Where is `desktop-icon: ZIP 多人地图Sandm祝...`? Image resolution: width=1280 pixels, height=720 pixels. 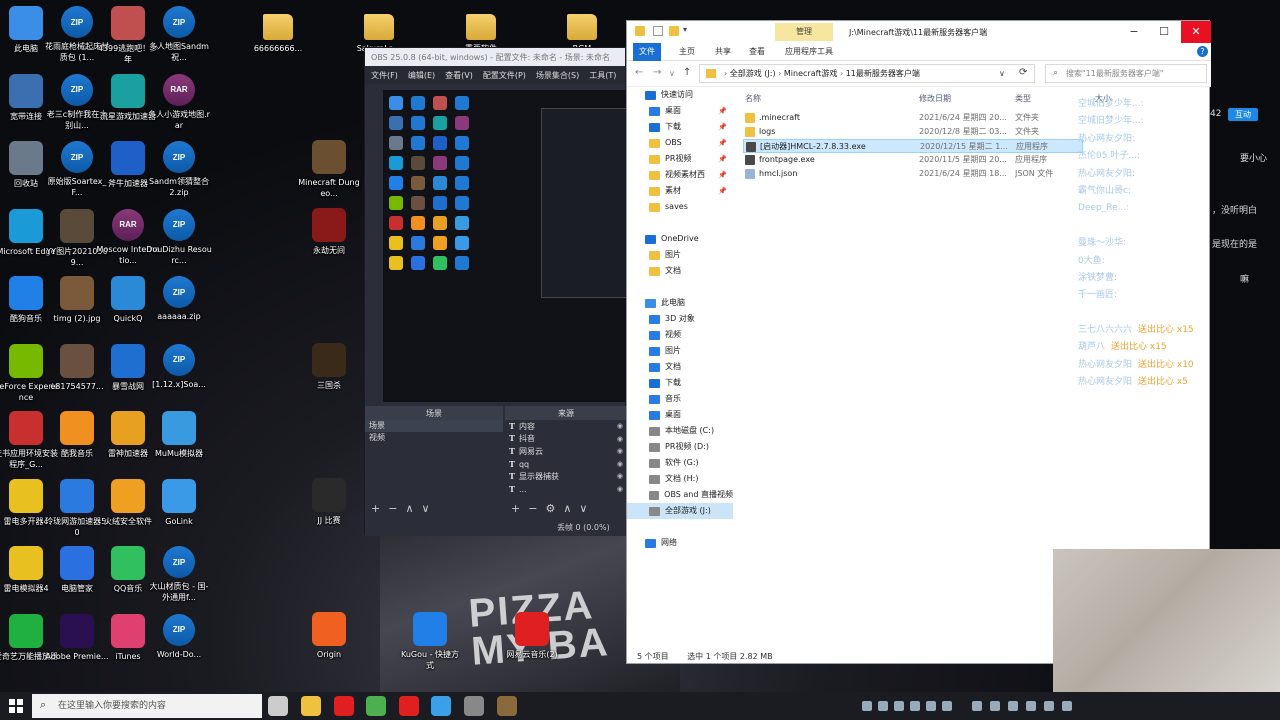
desktop-icon: ZIP 多人地图Sandm祝... is located at coordinates (179, 34).